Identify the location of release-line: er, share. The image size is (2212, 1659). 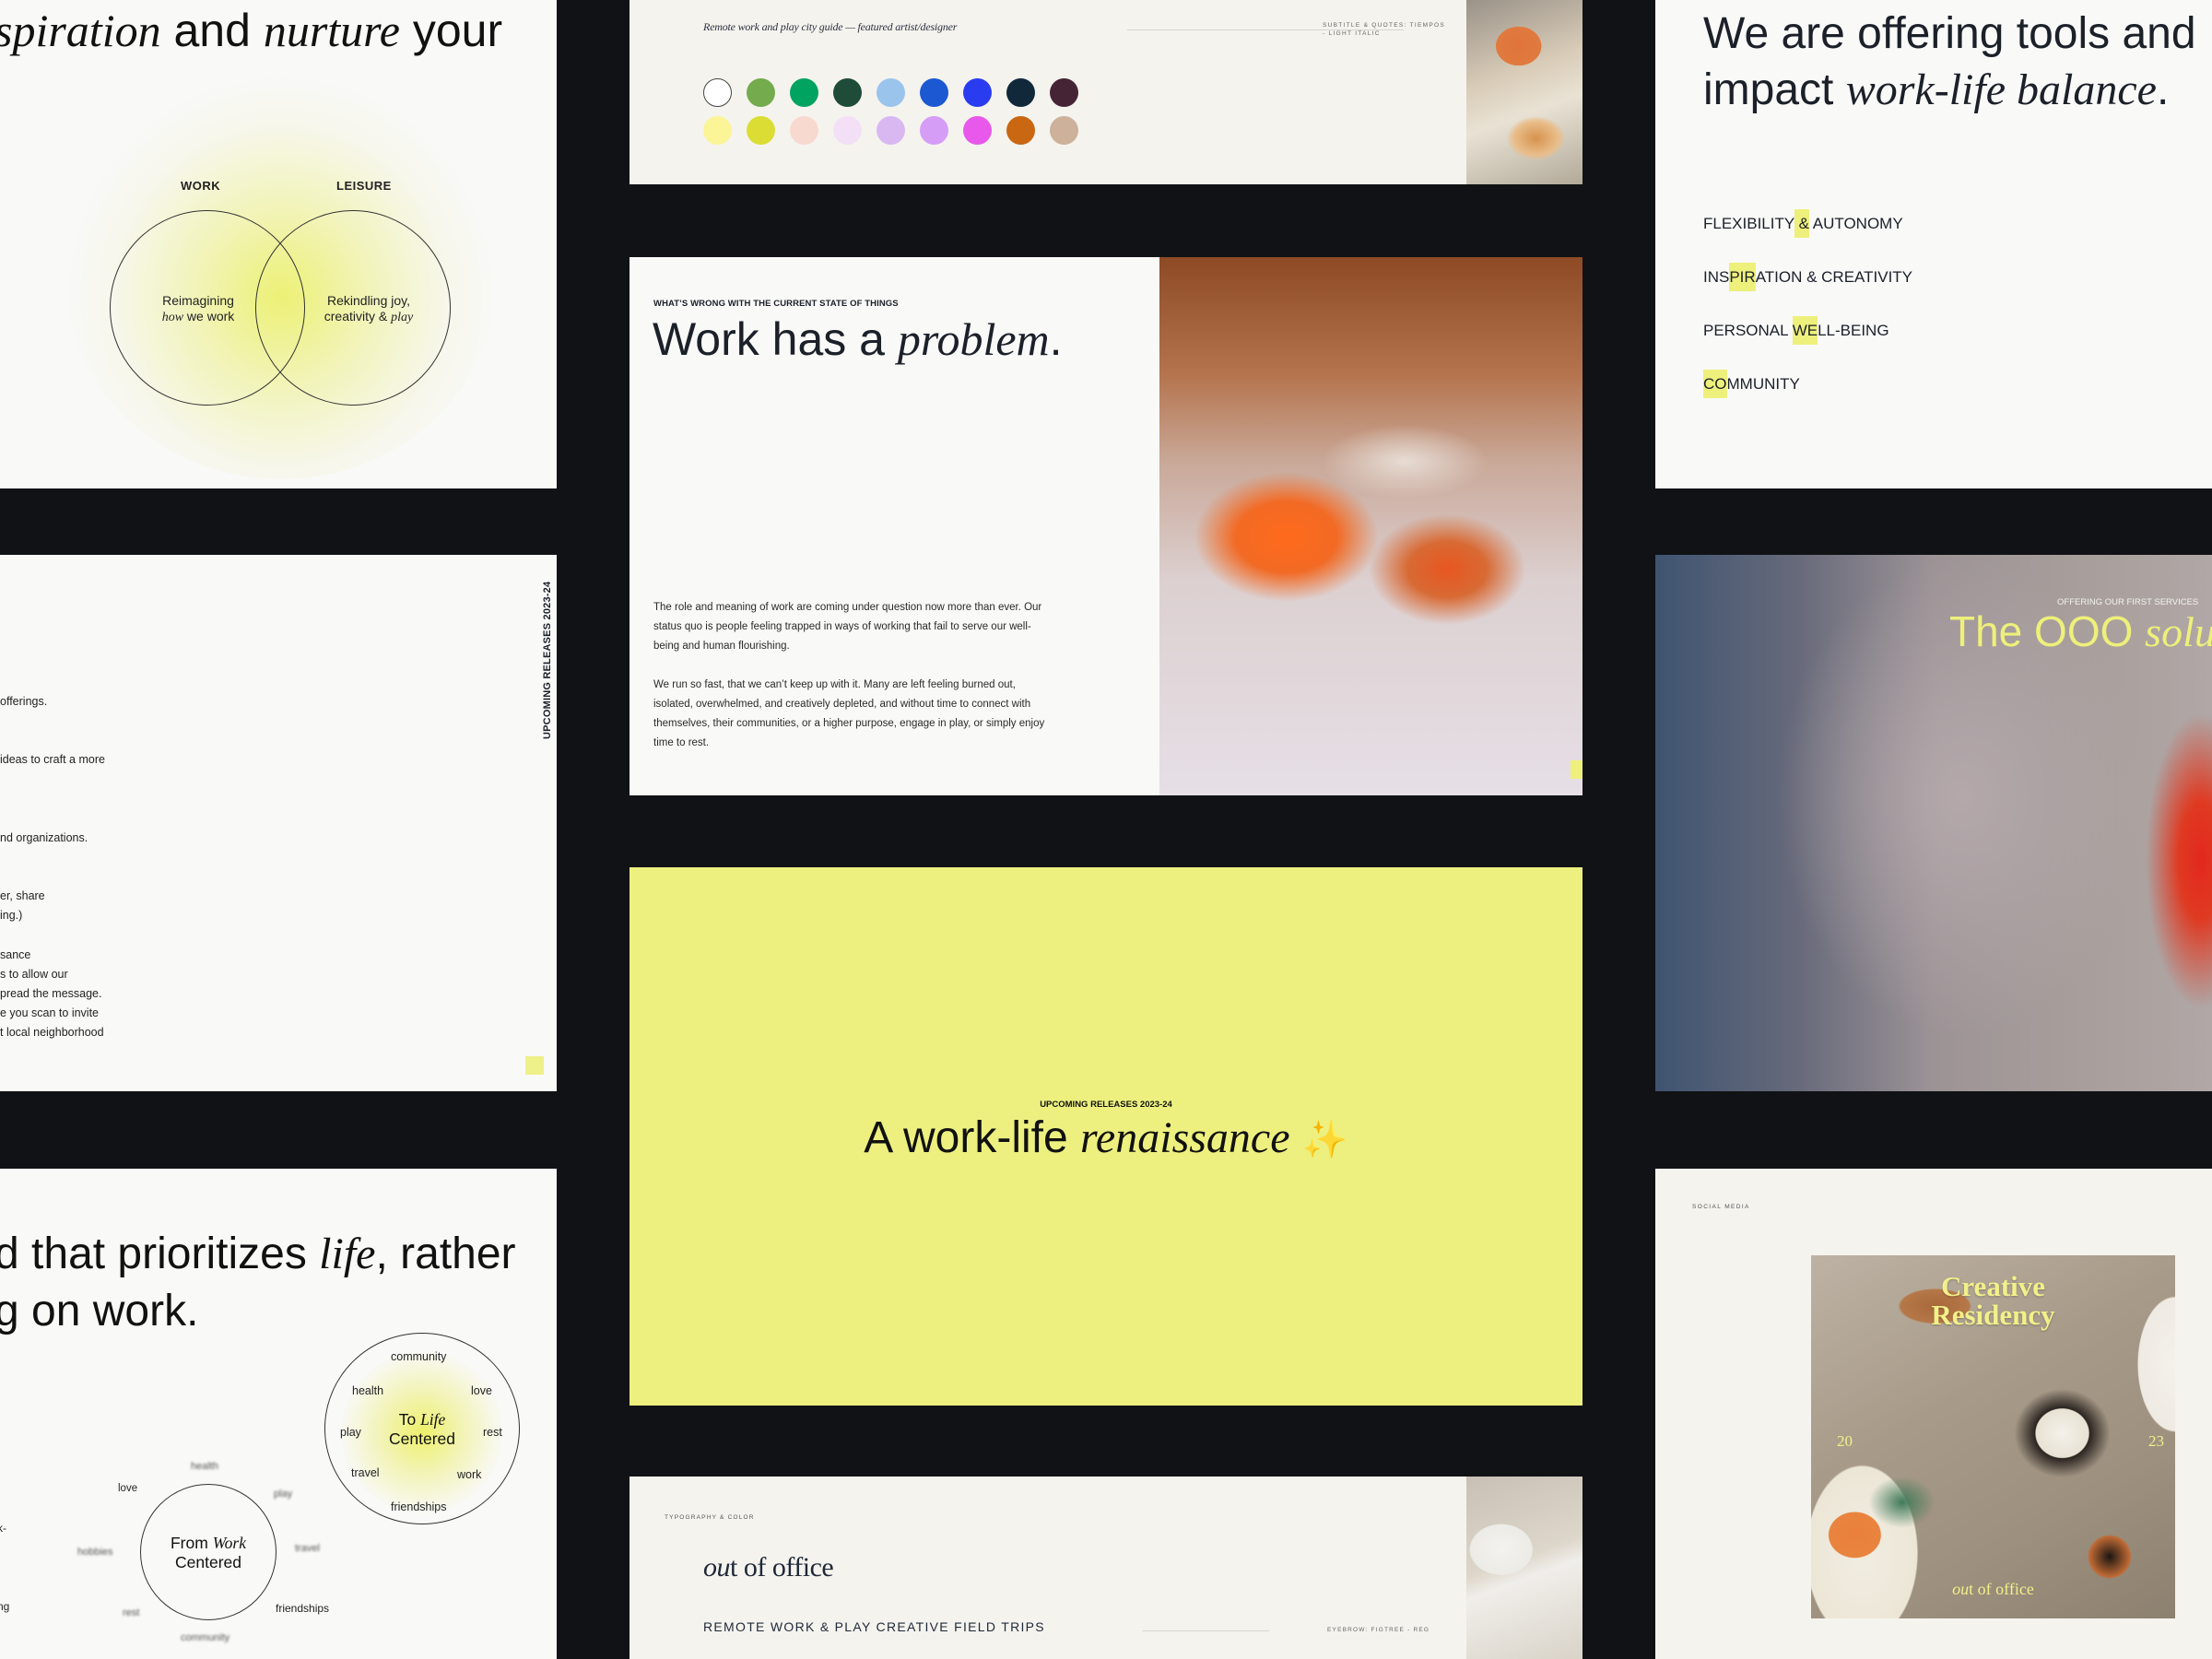
(22, 895).